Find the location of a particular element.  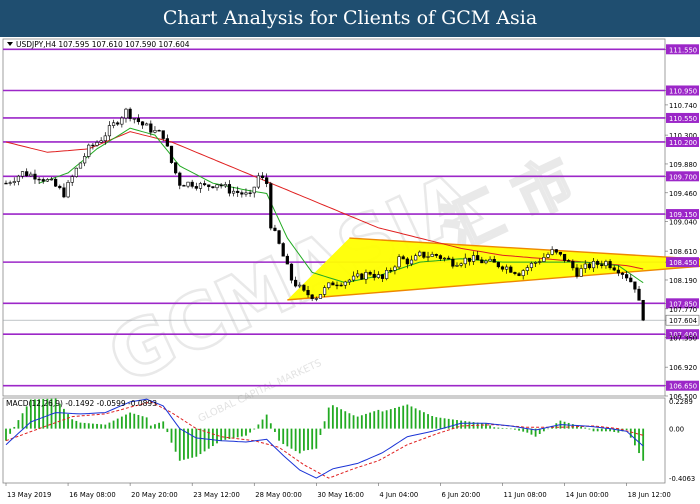

y-tick-label: 108.610 is located at coordinates (683, 252).